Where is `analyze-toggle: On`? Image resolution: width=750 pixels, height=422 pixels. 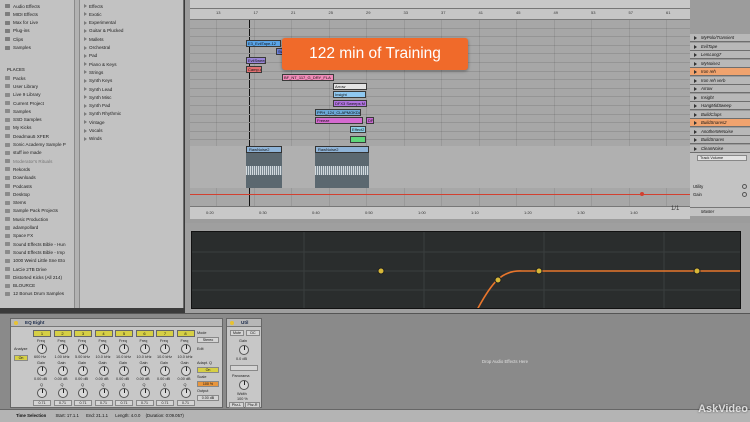
analyze-toggle: On is located at coordinates (21, 358).